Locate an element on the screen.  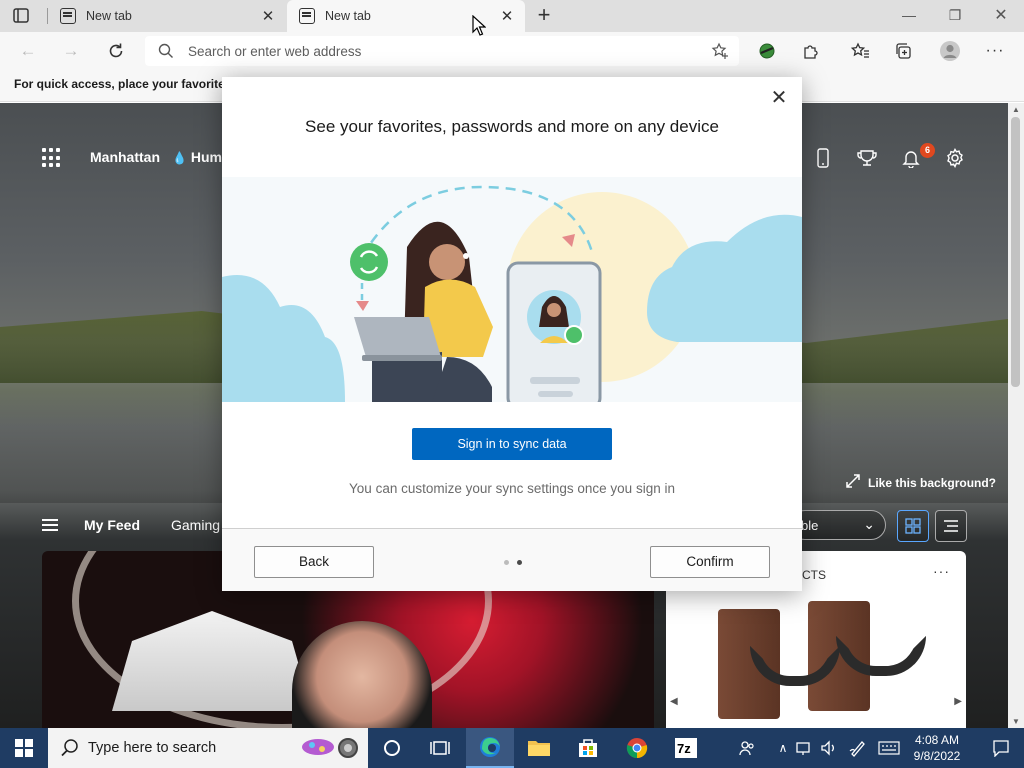
rewards-trophy-icon is located at coordinates (867, 158).